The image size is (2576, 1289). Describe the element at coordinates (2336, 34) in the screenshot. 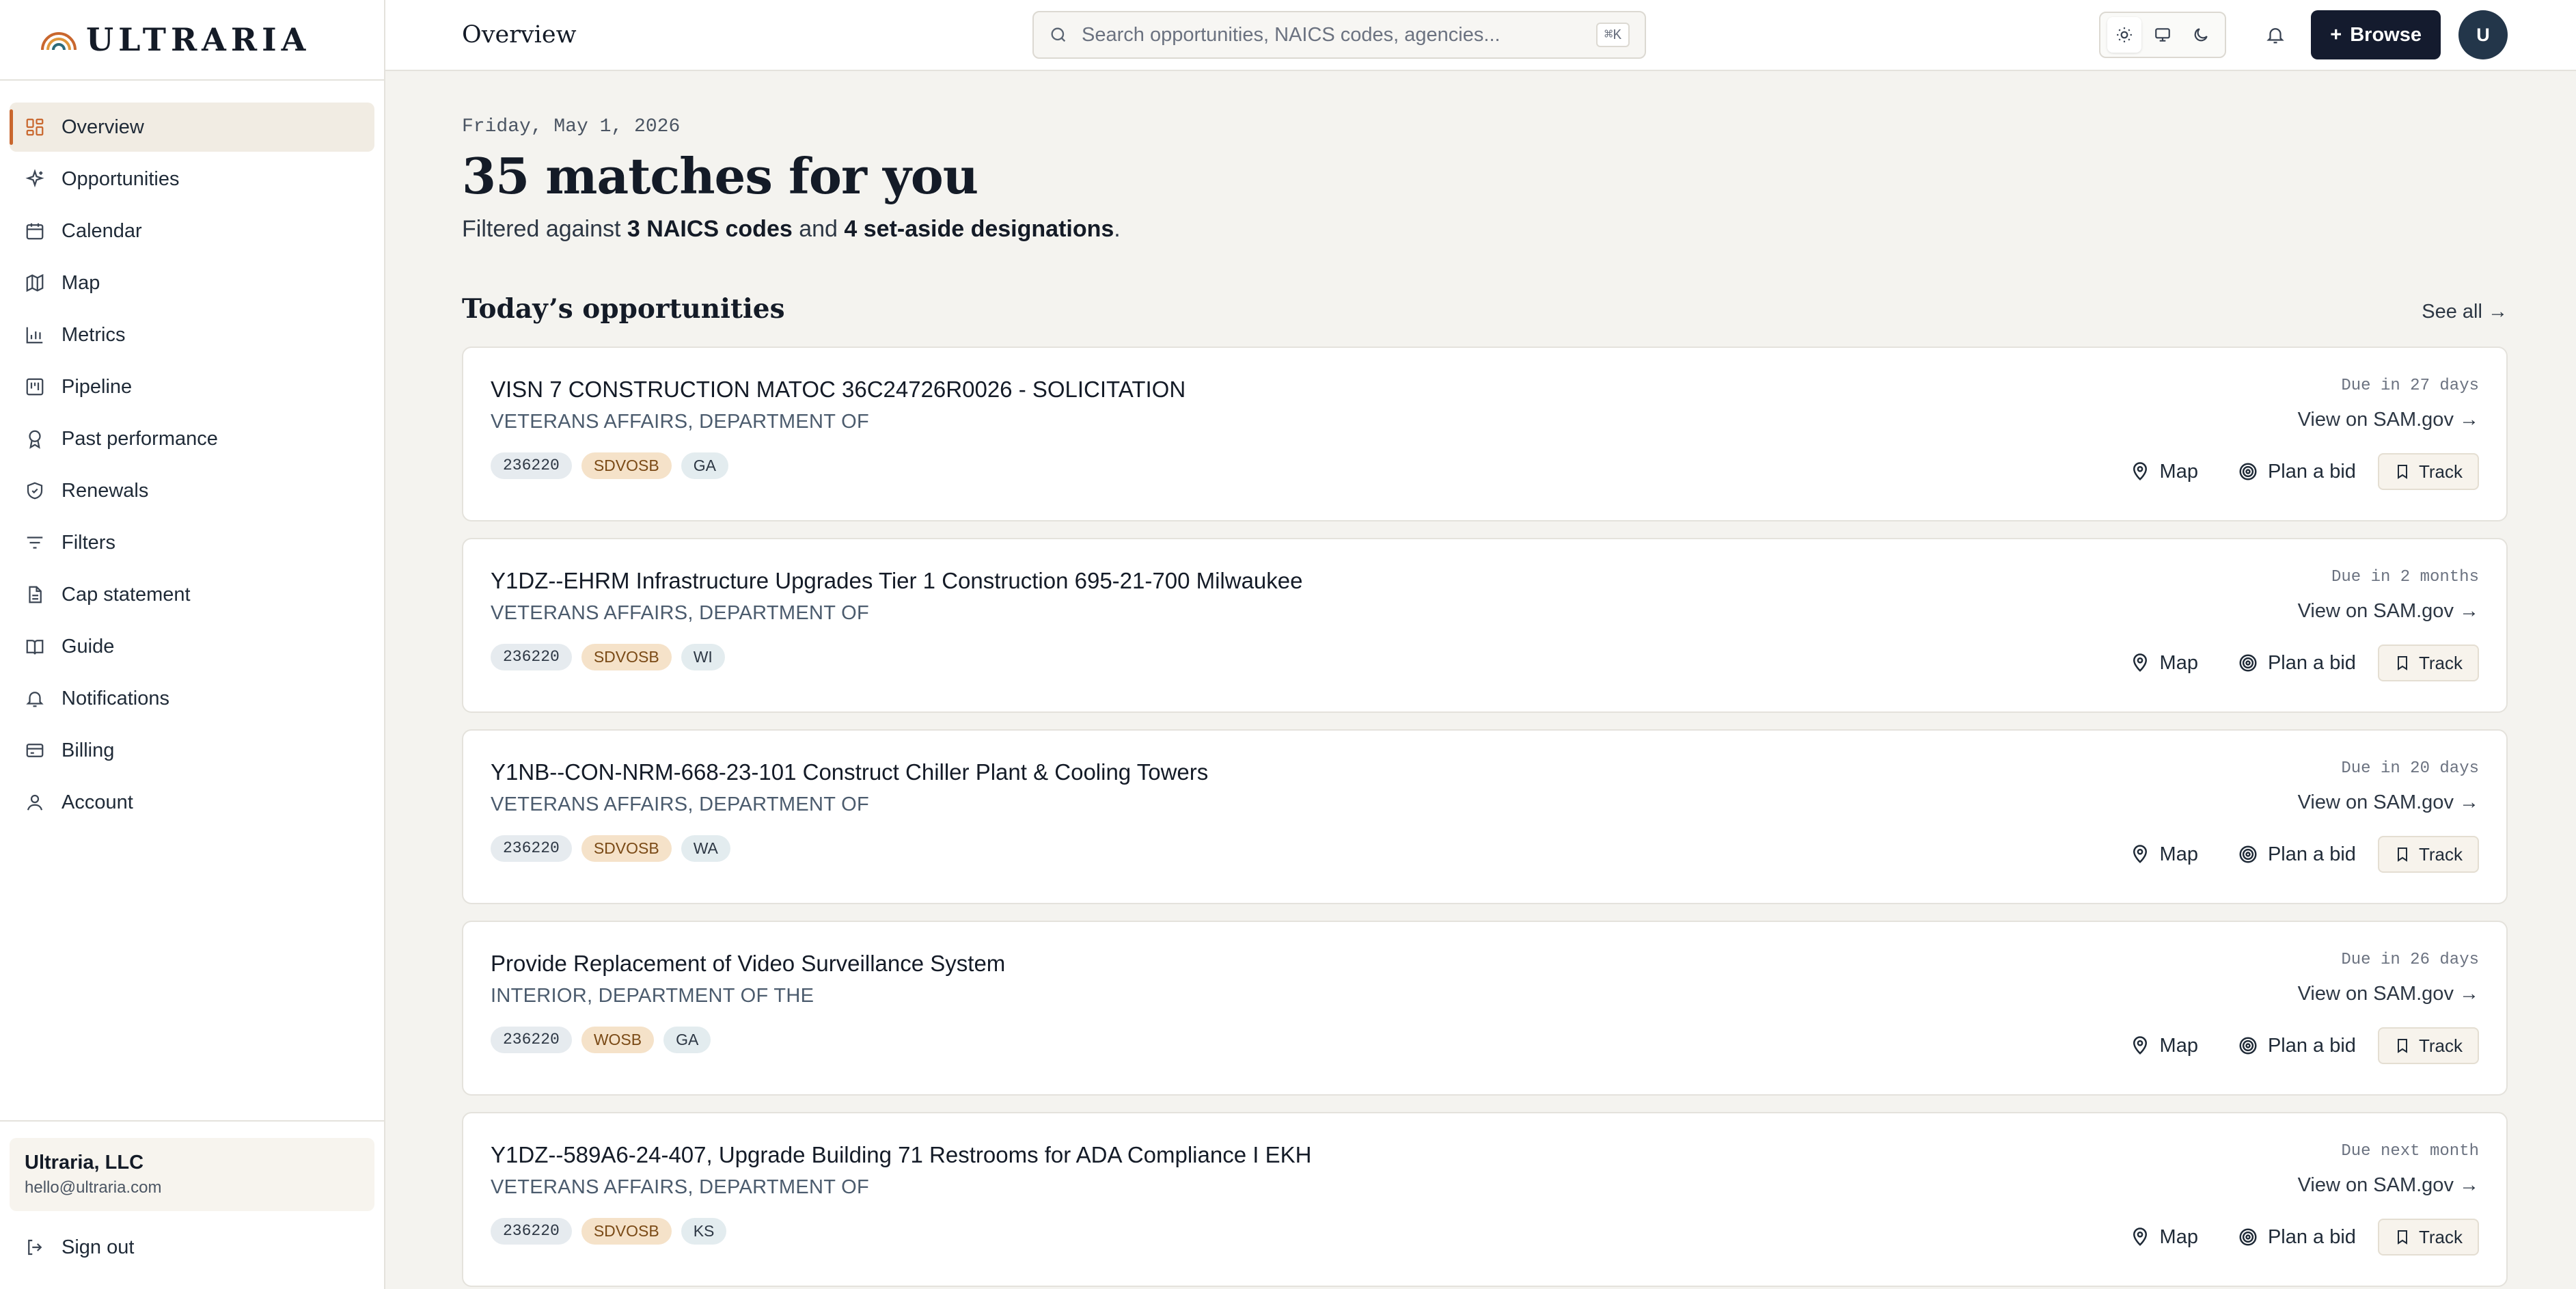

I see `plus-icon: +` at that location.